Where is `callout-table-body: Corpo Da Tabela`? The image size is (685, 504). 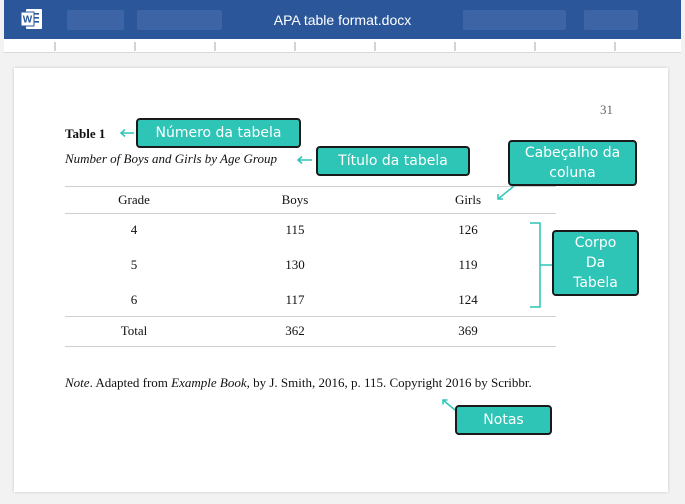
callout-table-body: Corpo Da Tabela is located at coordinates (595, 263).